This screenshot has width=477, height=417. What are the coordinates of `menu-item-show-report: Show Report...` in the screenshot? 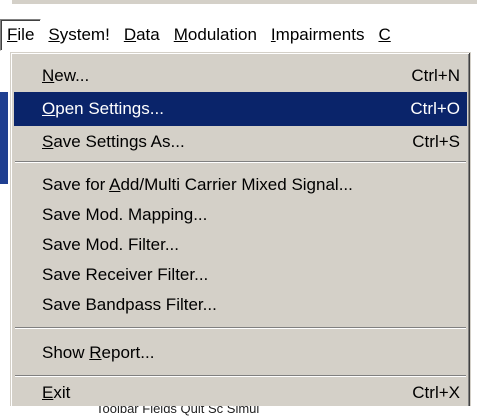 It's located at (240, 353).